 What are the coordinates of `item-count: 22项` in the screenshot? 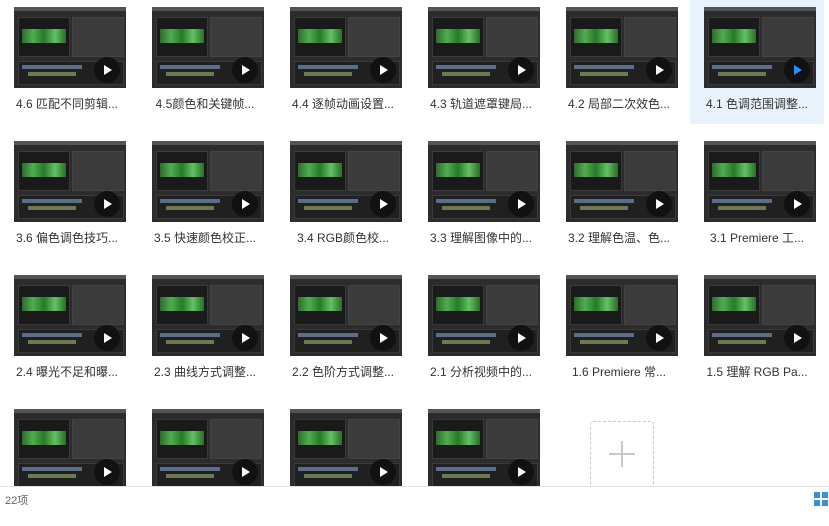 It's located at (17, 501).